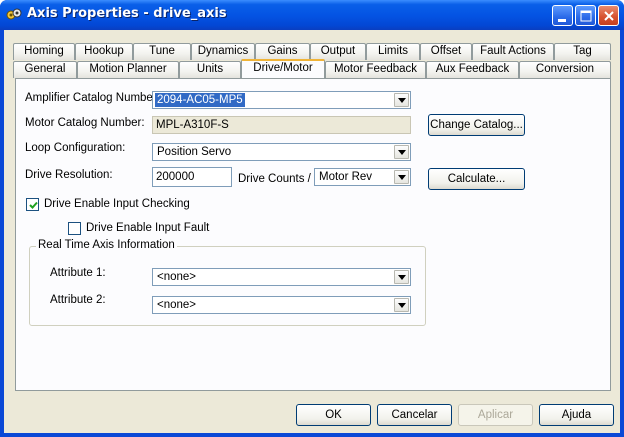 This screenshot has height=437, width=624. Describe the element at coordinates (414, 415) in the screenshot. I see `cancel-button: Cancelar` at that location.